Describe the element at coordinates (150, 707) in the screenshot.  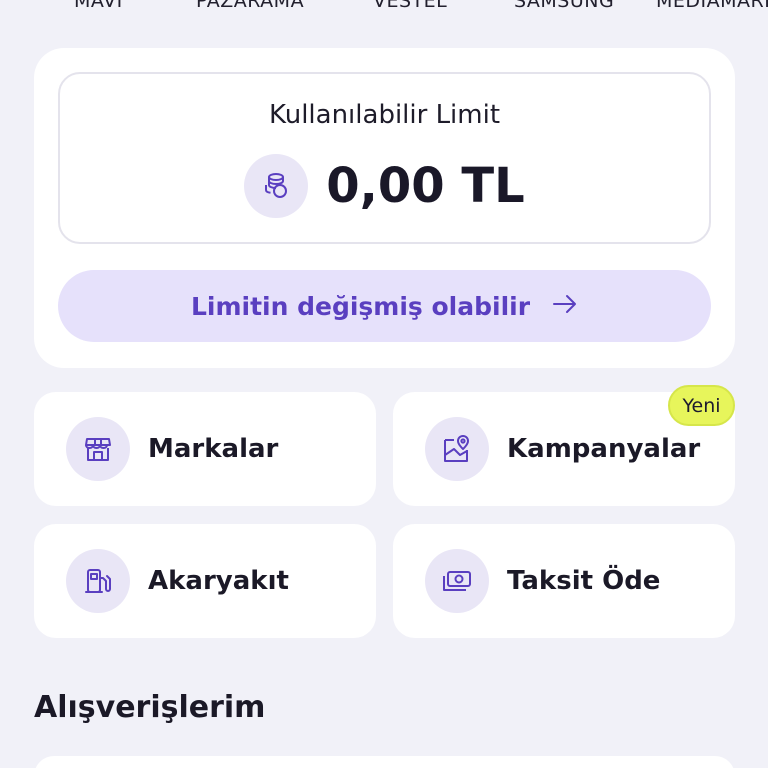
I see `section-title-purchases: Alışverişlerim` at that location.